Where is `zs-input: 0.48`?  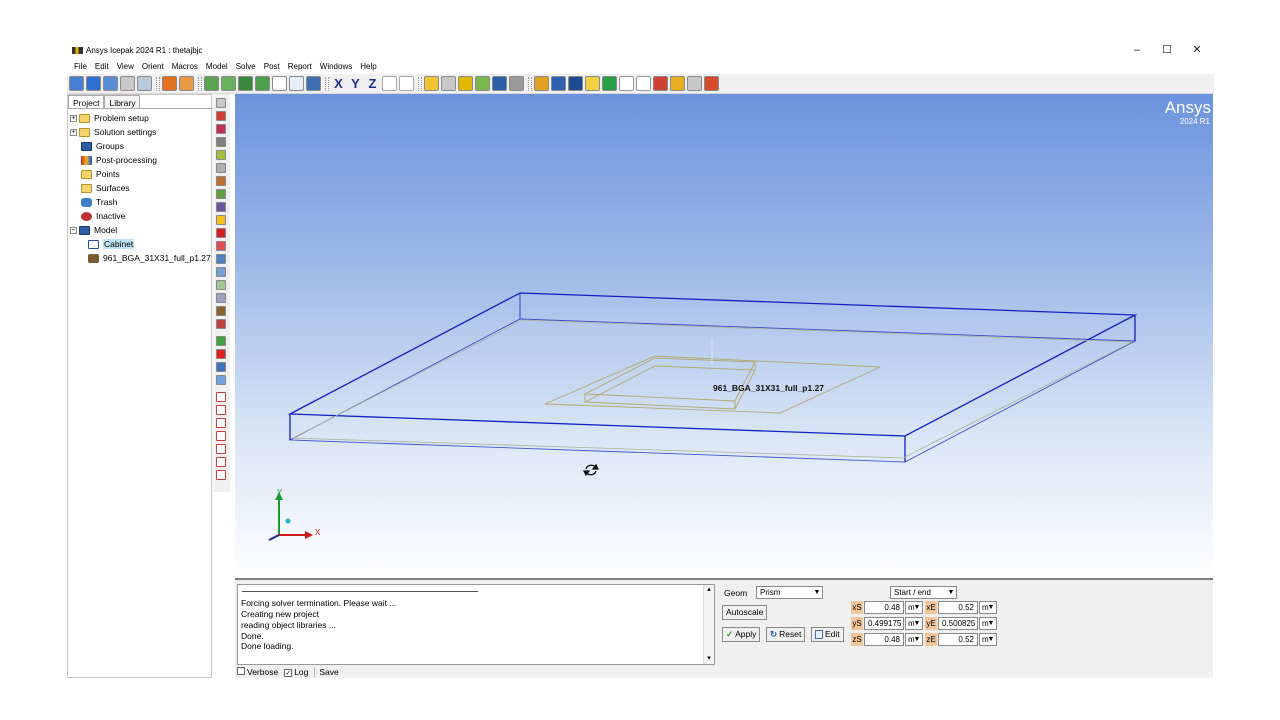 zs-input: 0.48 is located at coordinates (884, 639).